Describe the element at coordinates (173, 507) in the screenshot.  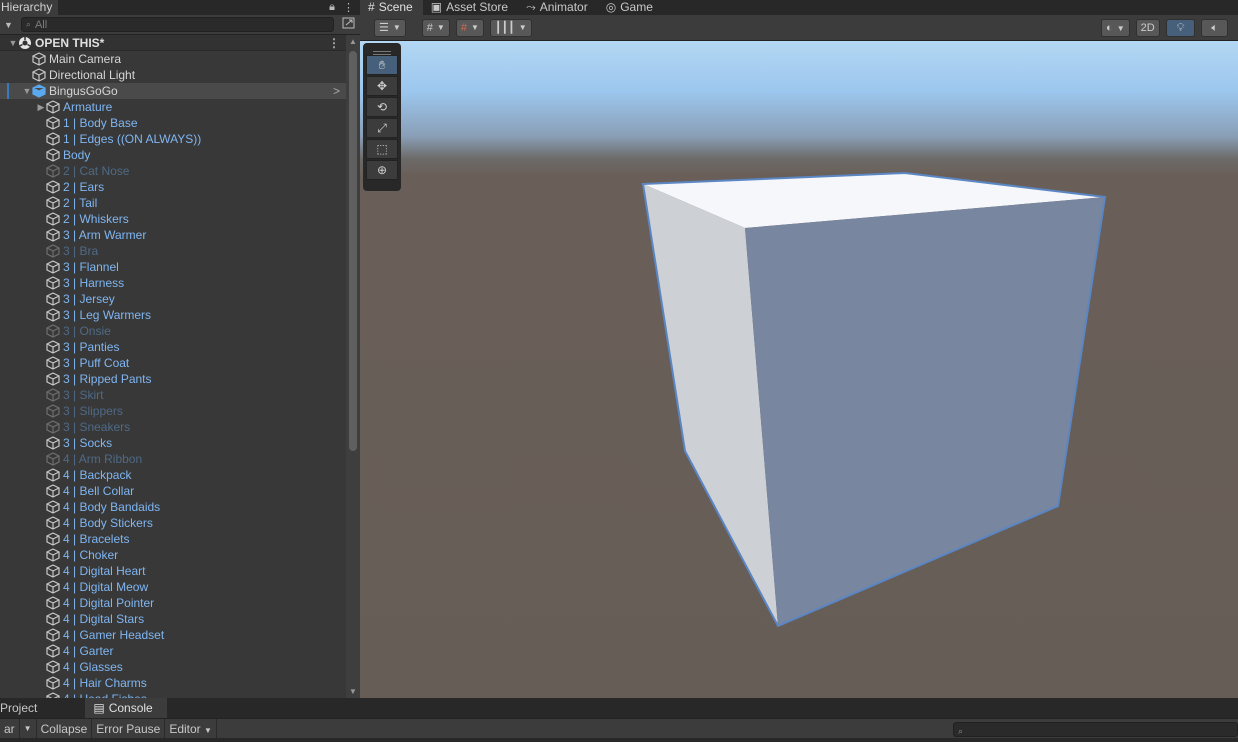
I see `hierarchy-row: 4 | Body Bandaids` at that location.